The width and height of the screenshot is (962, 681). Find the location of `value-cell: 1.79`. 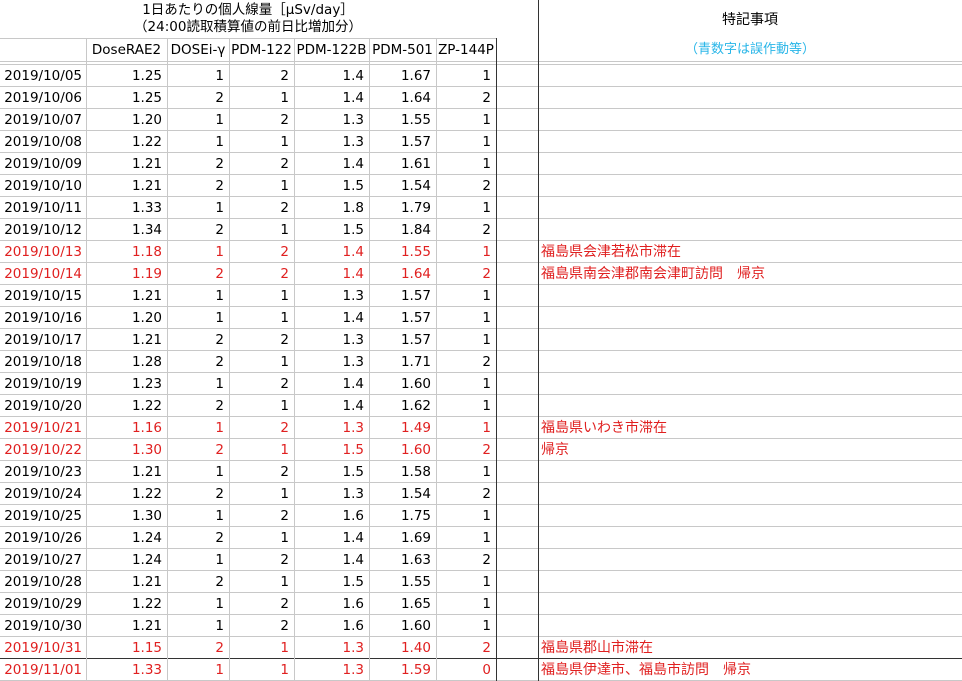

value-cell: 1.79 is located at coordinates (402, 208).